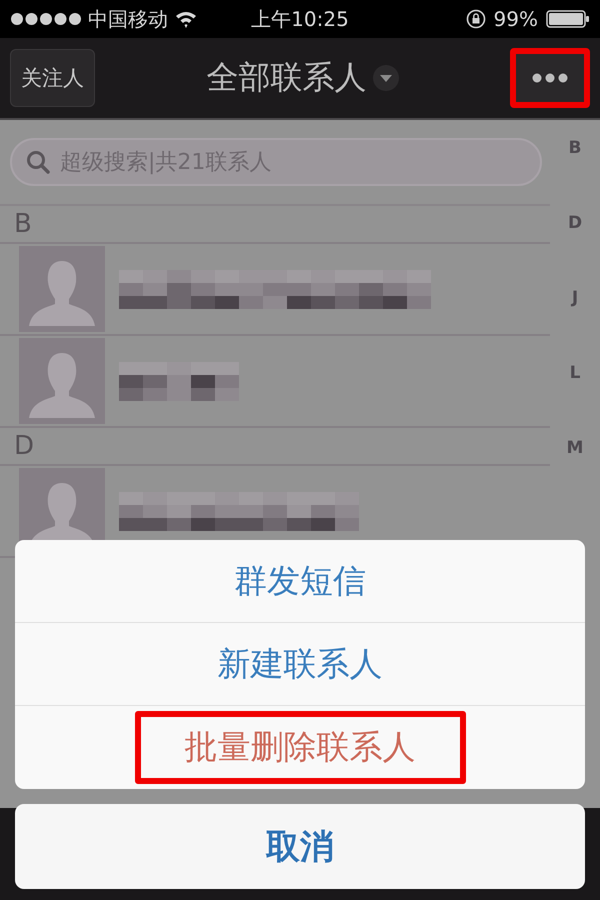 Image resolution: width=600 pixels, height=900 pixels. Describe the element at coordinates (24, 446) in the screenshot. I see `section-letter: D` at that location.